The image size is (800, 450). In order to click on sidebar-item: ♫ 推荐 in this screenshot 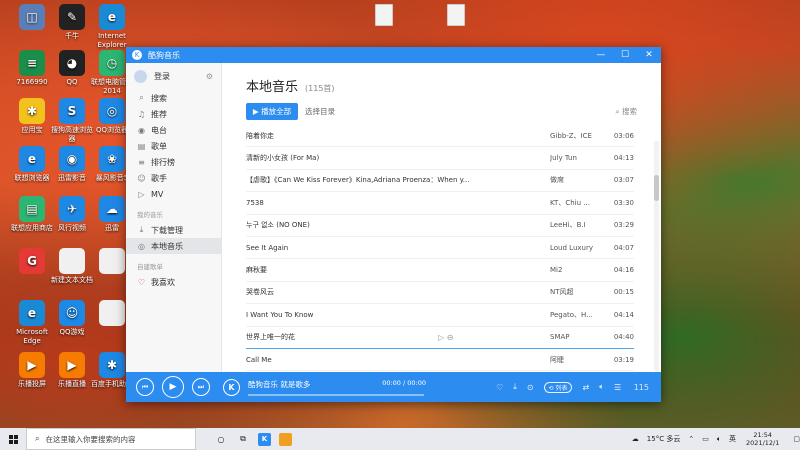, I will do `click(173, 114)`.